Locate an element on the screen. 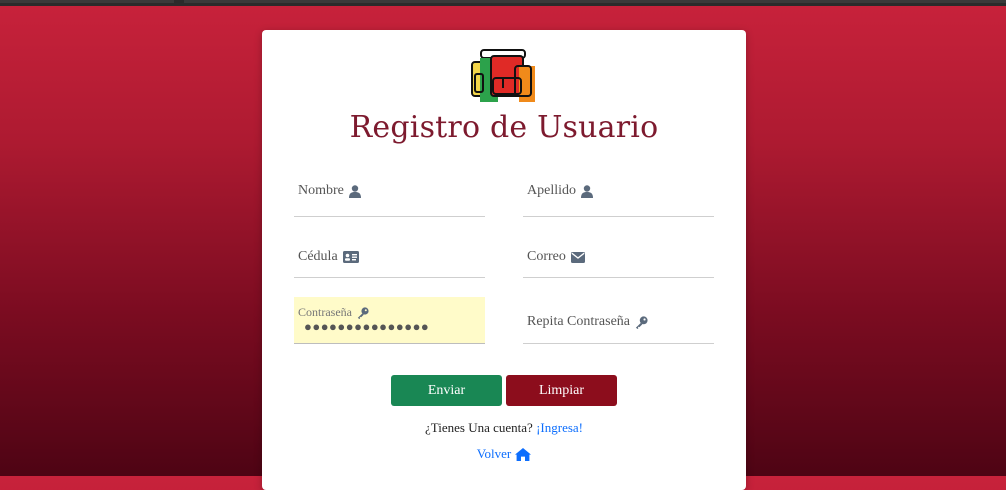 The width and height of the screenshot is (1006, 490). password-field: Contraseña ●●●●●●●●●●●●●●● is located at coordinates (389, 320).